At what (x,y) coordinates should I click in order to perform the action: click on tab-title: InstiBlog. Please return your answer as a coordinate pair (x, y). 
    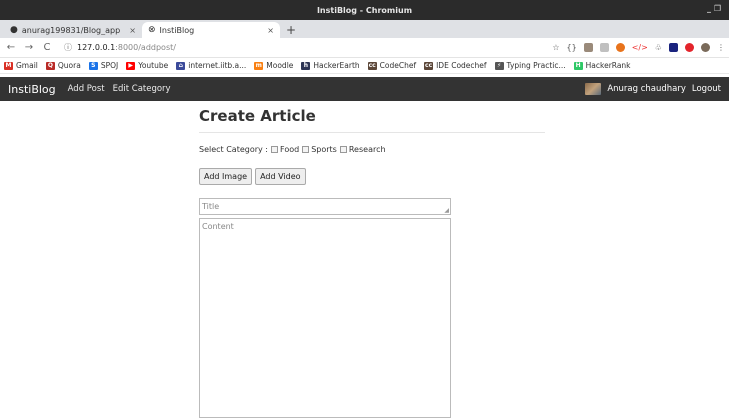
    Looking at the image, I should click on (177, 30).